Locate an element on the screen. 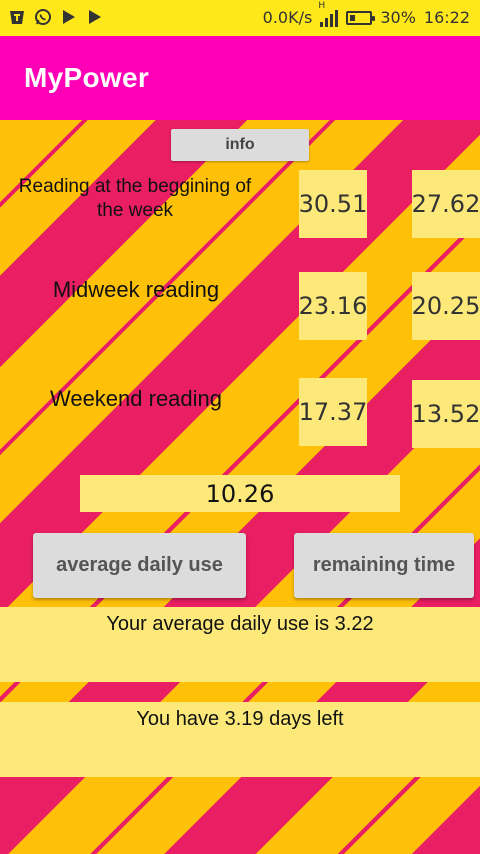  network-speed: 0.0K/s is located at coordinates (287, 17).